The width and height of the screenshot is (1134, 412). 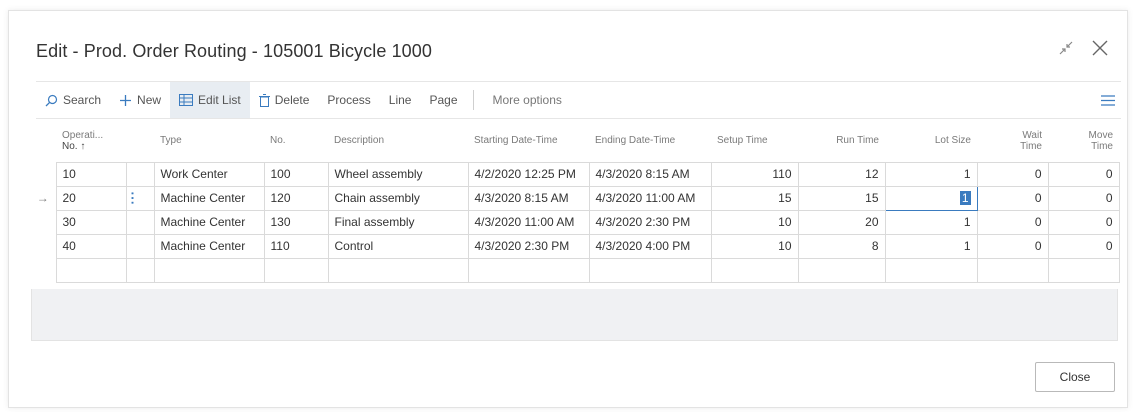 I want to click on cell-starting-date-time: 4/2/2020 12:25 PM, so click(x=528, y=174).